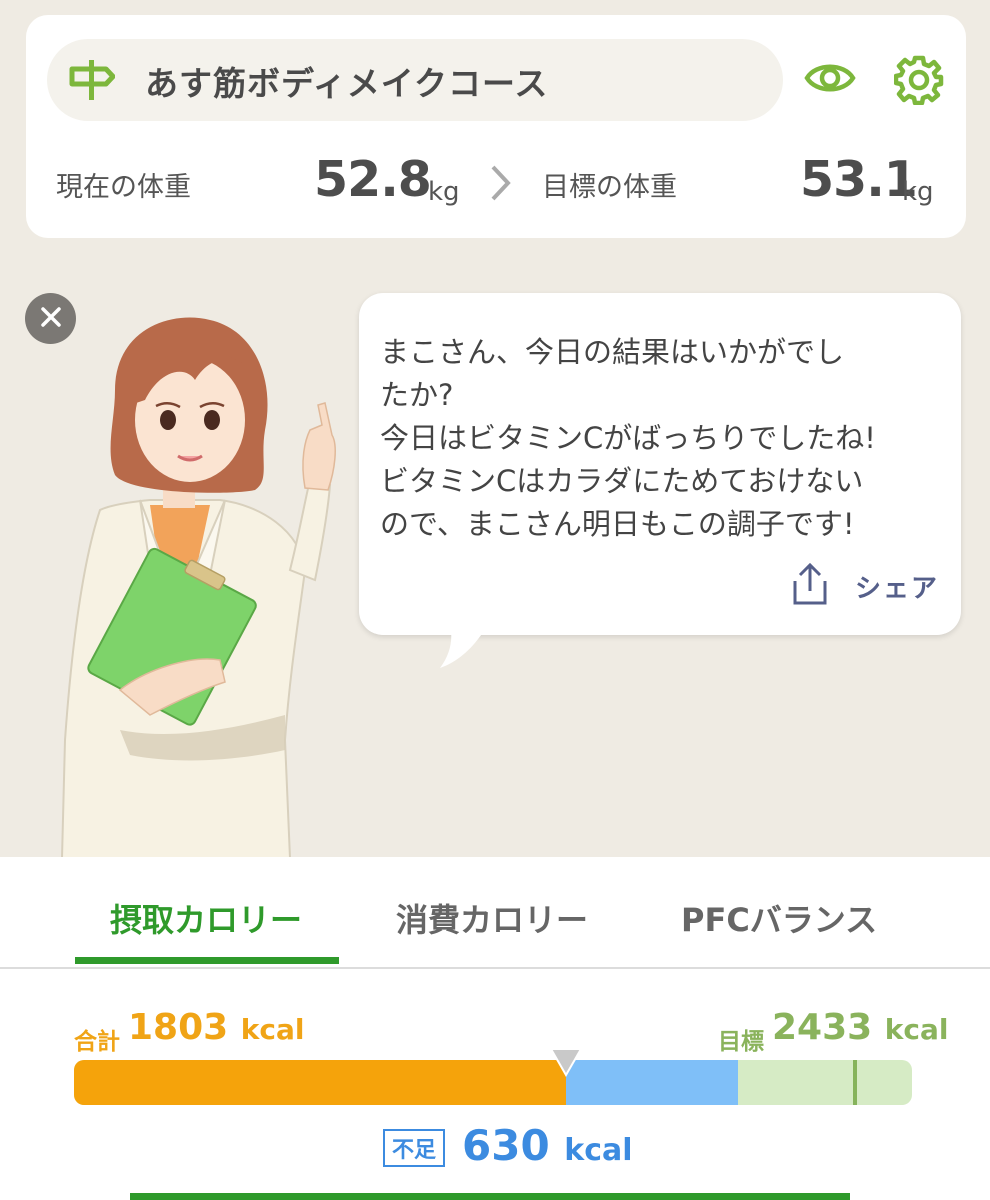  What do you see at coordinates (206, 918) in the screenshot?
I see `tab-intake-calories: 摂取カロリー` at bounding box center [206, 918].